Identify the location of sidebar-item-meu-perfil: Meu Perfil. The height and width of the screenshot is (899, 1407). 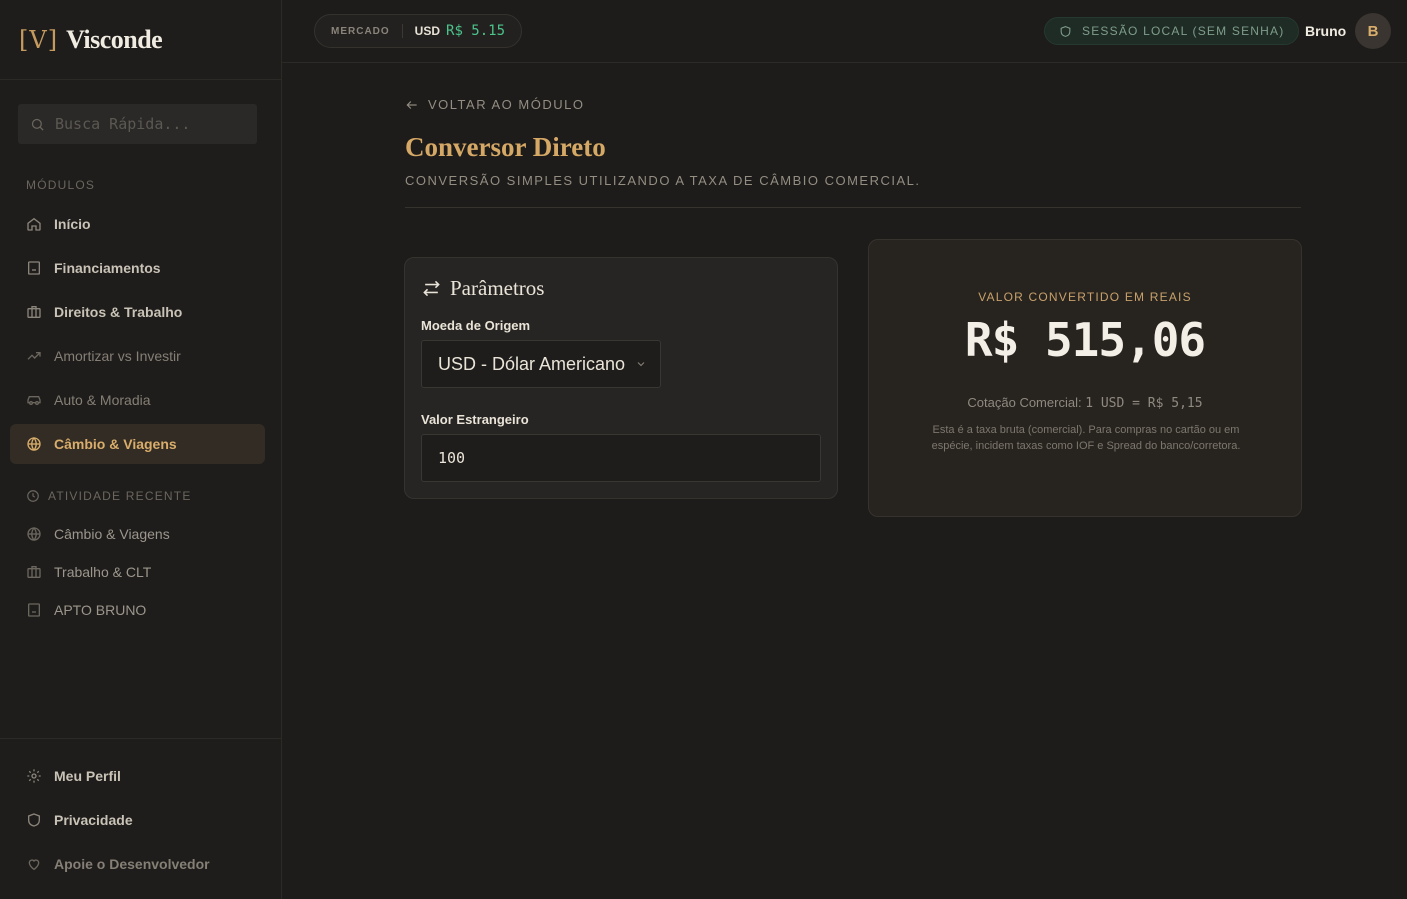
(137, 776).